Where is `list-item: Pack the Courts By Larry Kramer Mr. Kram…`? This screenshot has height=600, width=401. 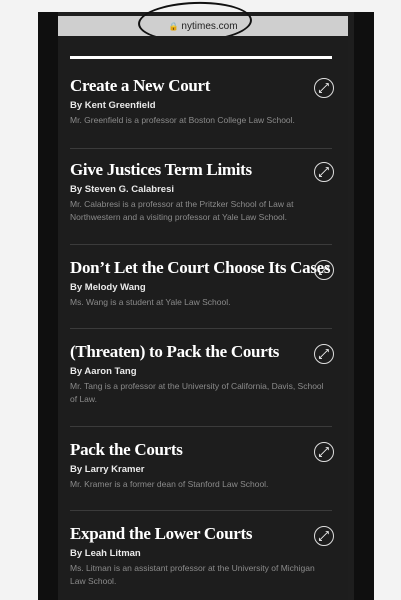 list-item: Pack the Courts By Larry Kramer Mr. Kram… is located at coordinates (204, 464).